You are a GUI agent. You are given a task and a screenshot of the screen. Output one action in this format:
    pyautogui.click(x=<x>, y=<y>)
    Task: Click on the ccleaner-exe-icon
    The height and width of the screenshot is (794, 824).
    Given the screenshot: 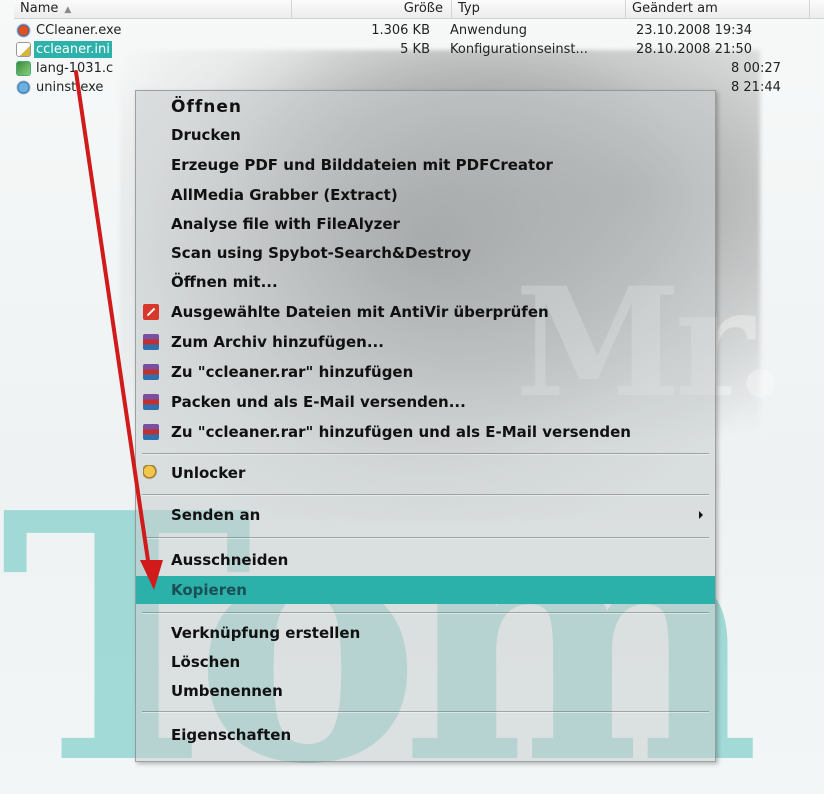 What is the action you would take?
    pyautogui.click(x=23, y=30)
    